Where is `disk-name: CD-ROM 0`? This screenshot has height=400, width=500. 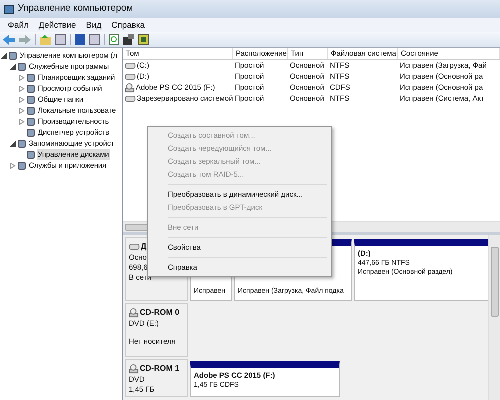
disk-name: CD-ROM 0 is located at coordinates (160, 313).